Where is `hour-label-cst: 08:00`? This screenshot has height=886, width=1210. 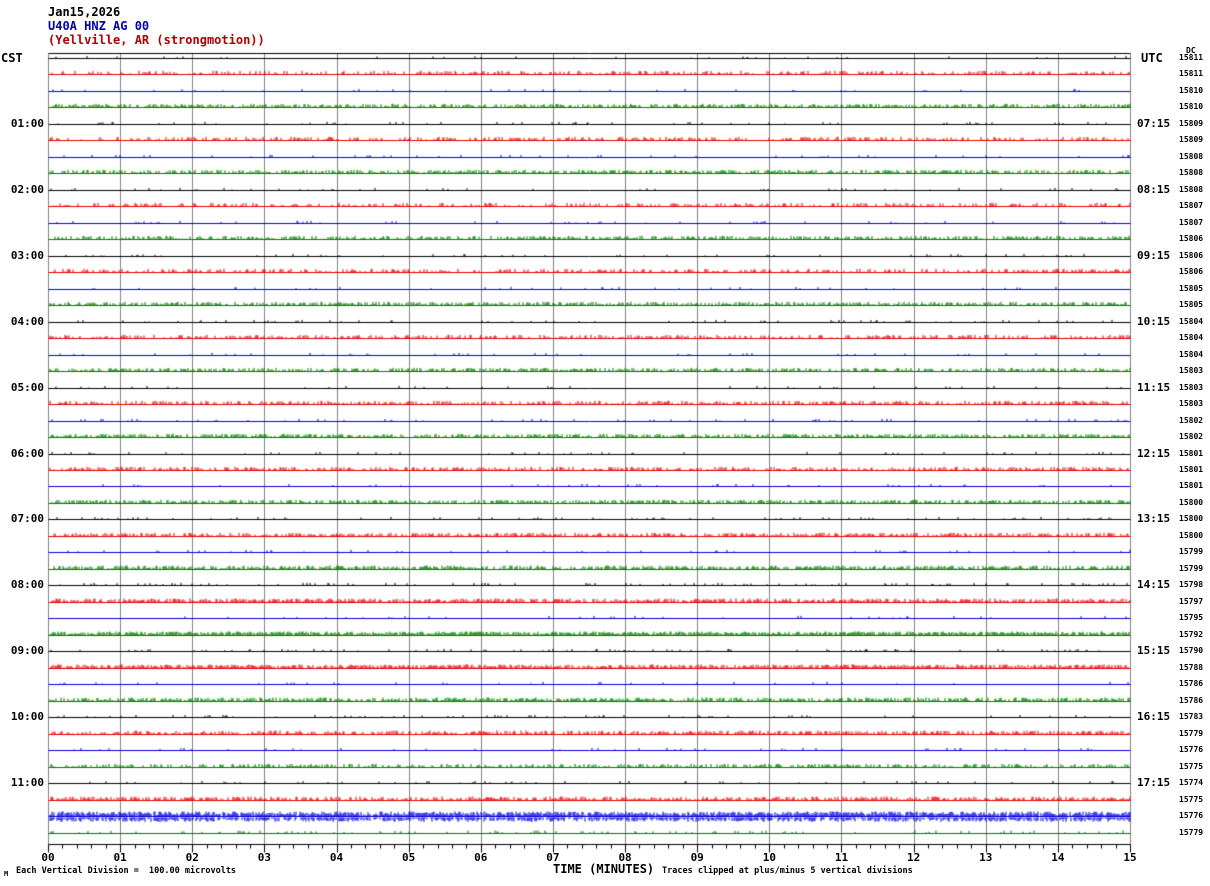 hour-label-cst: 08:00 is located at coordinates (27, 584).